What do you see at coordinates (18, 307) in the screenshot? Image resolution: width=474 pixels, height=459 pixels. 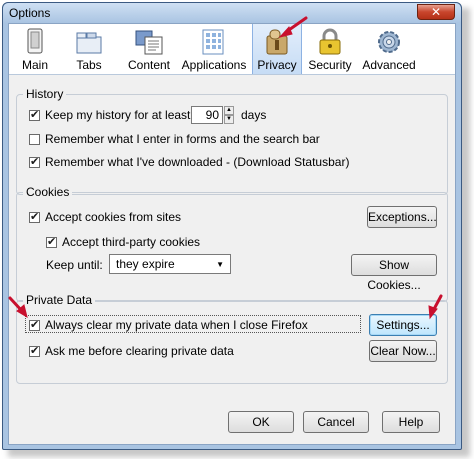 I see `arrow-to-always-clear` at bounding box center [18, 307].